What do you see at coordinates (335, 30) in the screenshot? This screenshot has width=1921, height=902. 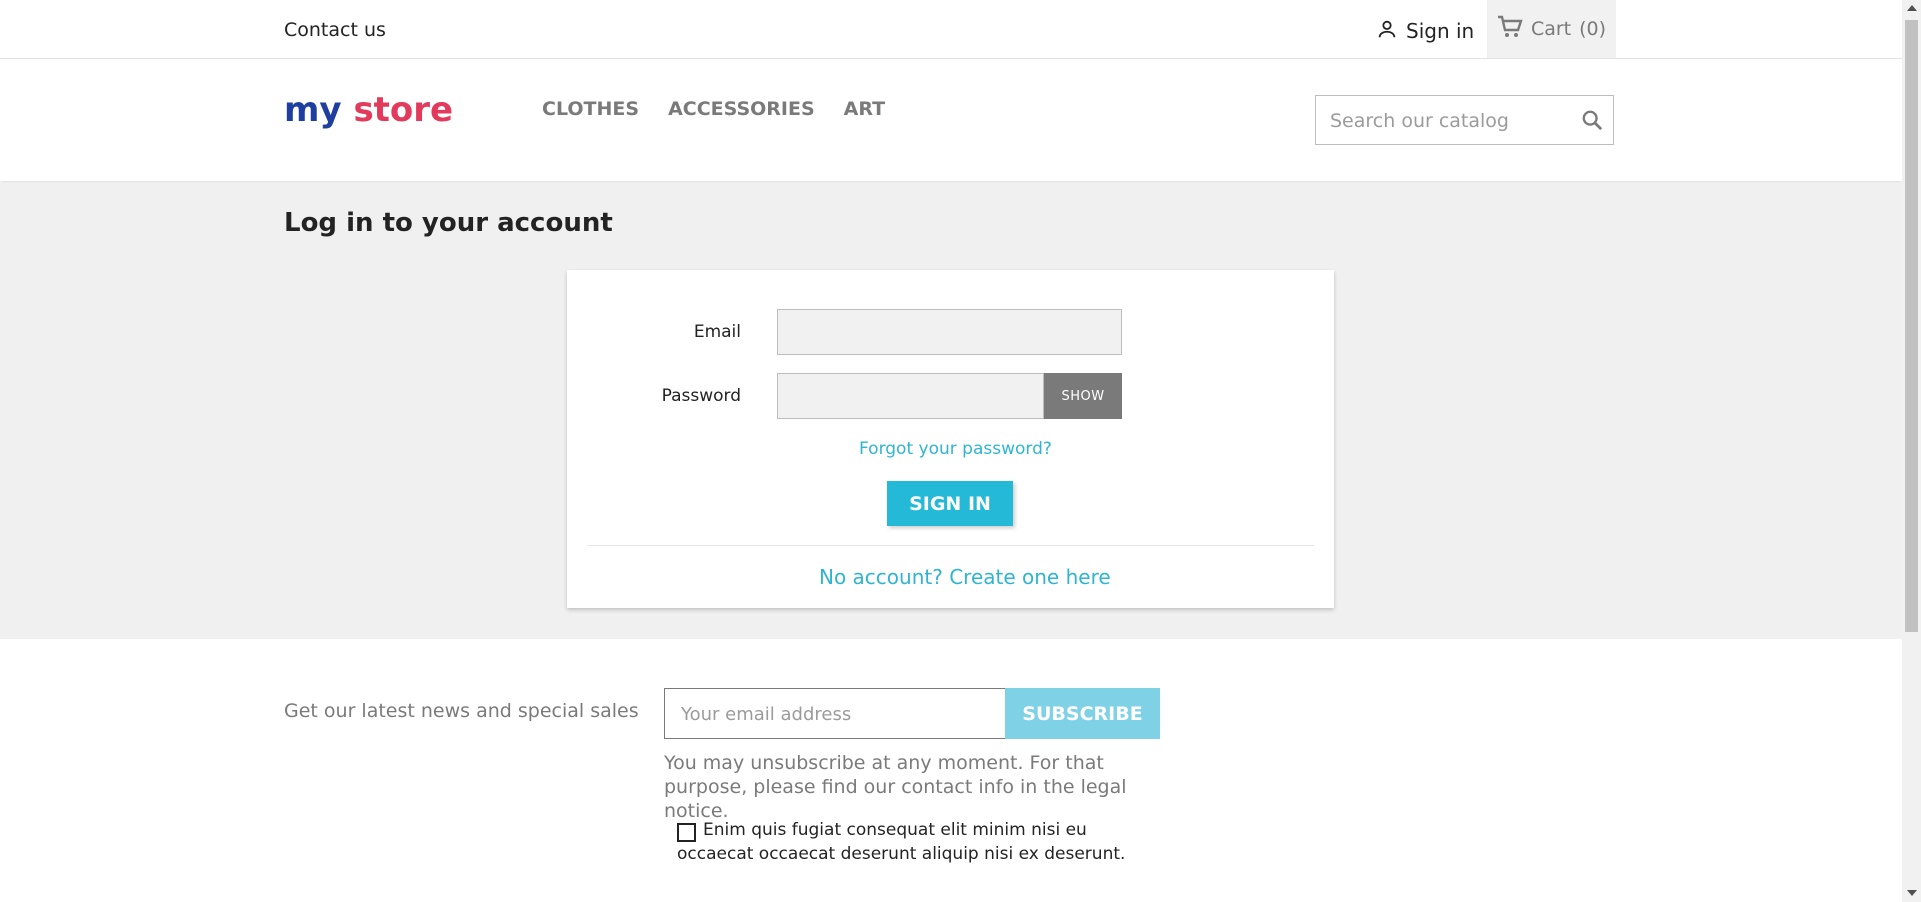 I see `contact-us-link: Contact us` at bounding box center [335, 30].